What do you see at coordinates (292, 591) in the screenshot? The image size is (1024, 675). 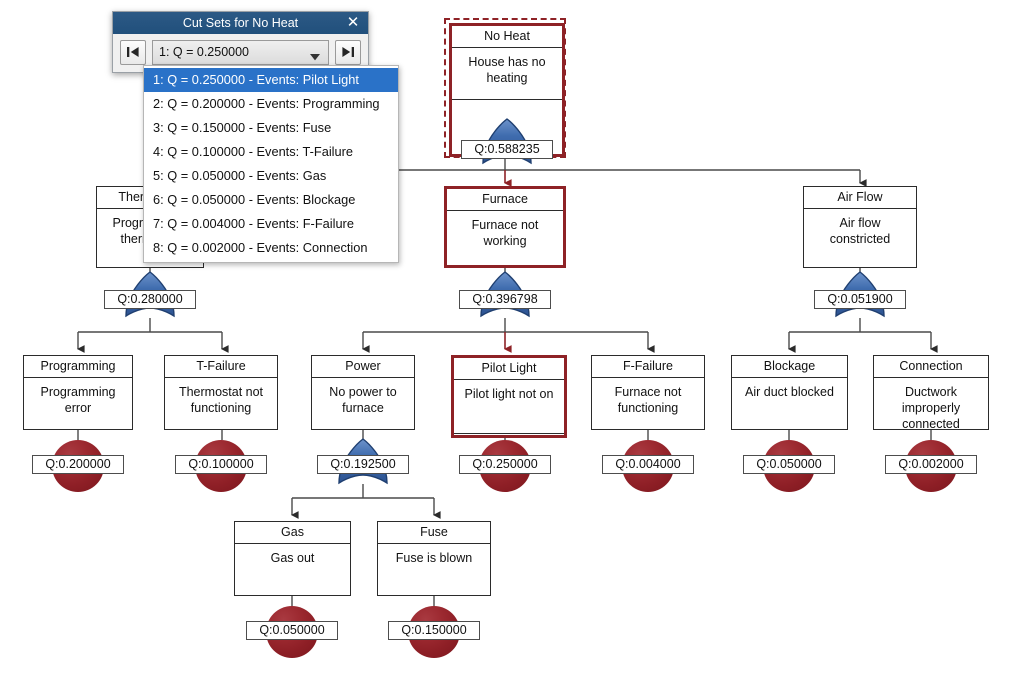 I see `tree-node-gas: Gas Gas out Q:0.050000` at bounding box center [292, 591].